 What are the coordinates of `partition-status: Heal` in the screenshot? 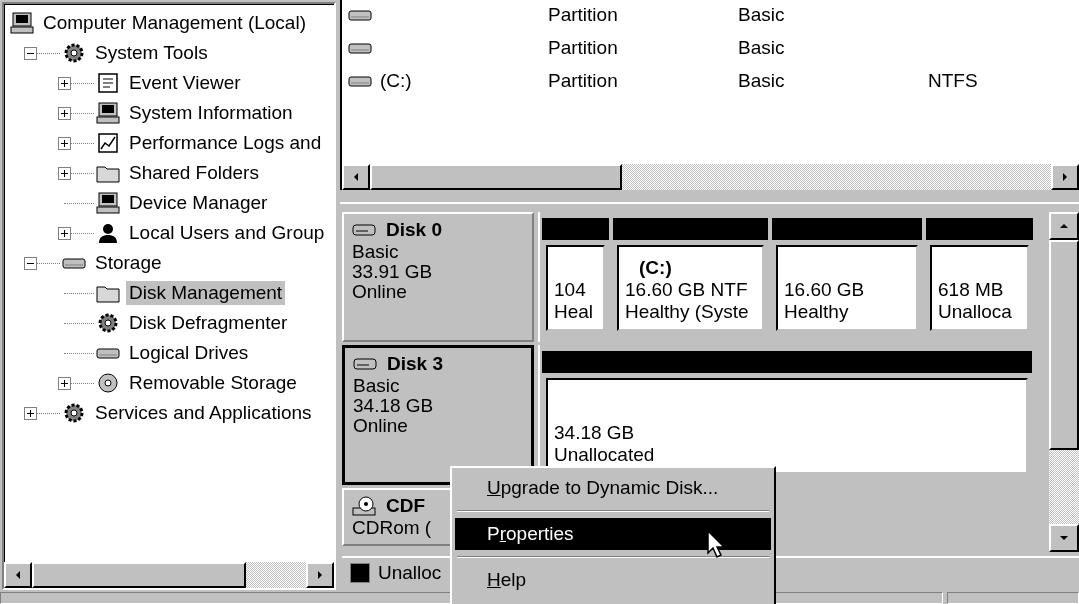 It's located at (574, 312).